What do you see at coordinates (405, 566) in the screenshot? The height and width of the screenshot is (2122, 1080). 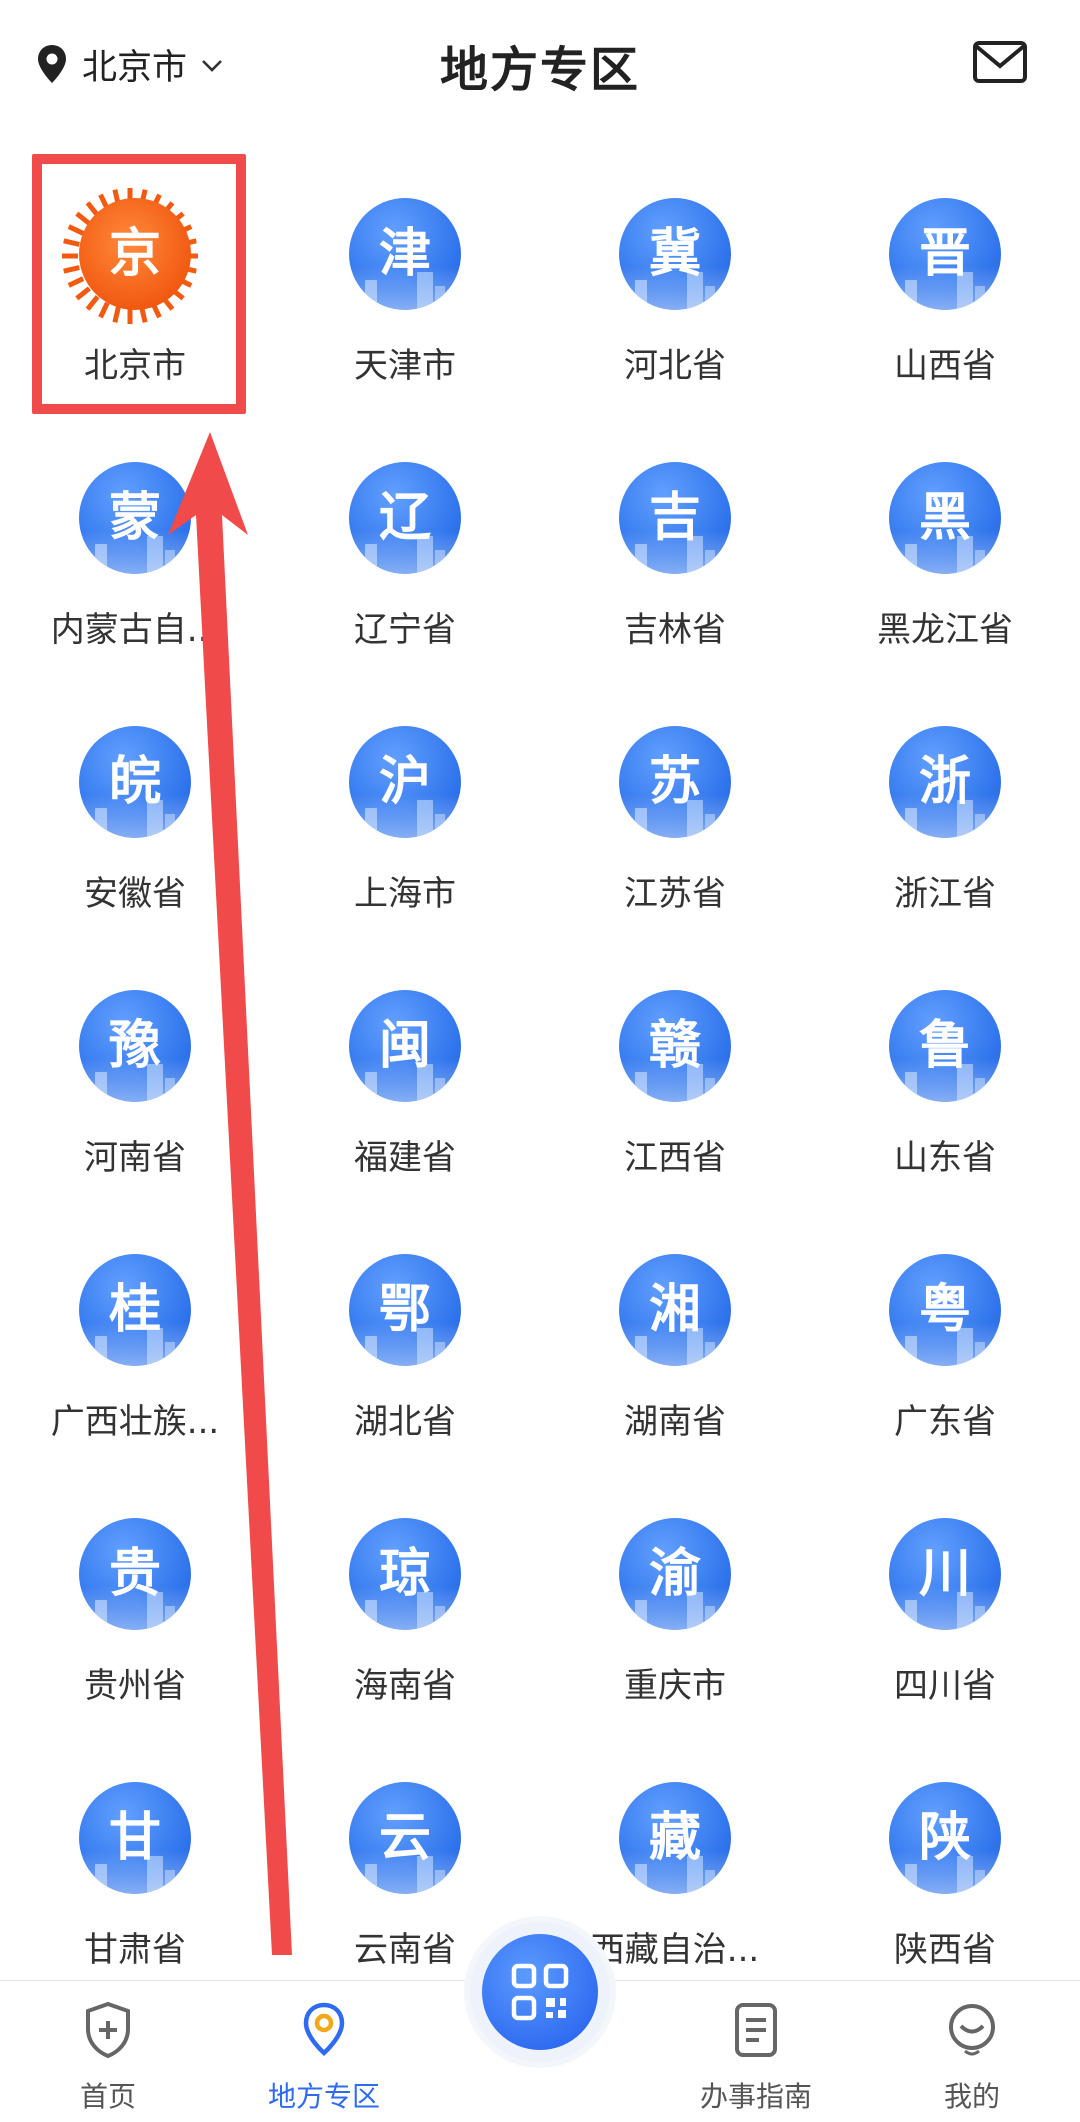 I see `region-item: 辽辽宁省` at bounding box center [405, 566].